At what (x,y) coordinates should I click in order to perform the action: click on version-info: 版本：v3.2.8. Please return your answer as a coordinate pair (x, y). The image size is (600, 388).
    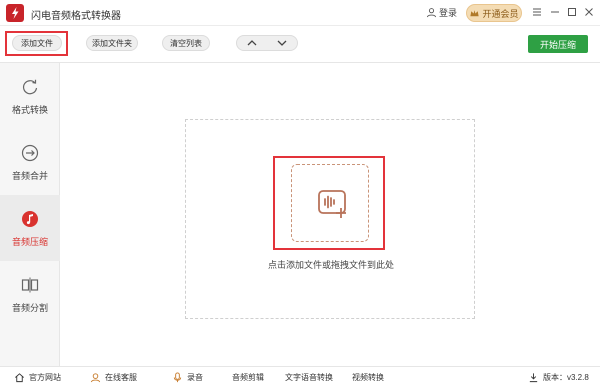
    Looking at the image, I should click on (558, 377).